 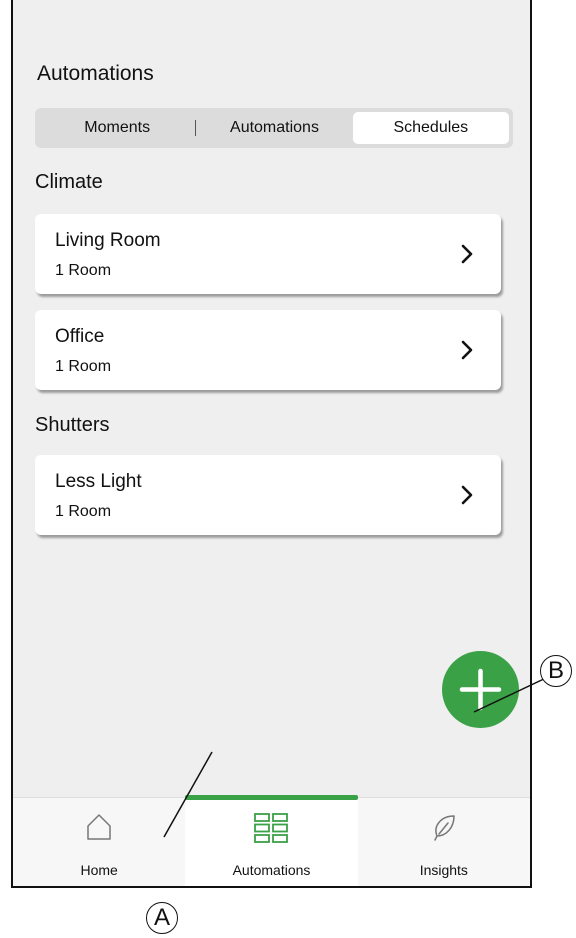 What do you see at coordinates (95, 73) in the screenshot?
I see `page-title: Automations` at bounding box center [95, 73].